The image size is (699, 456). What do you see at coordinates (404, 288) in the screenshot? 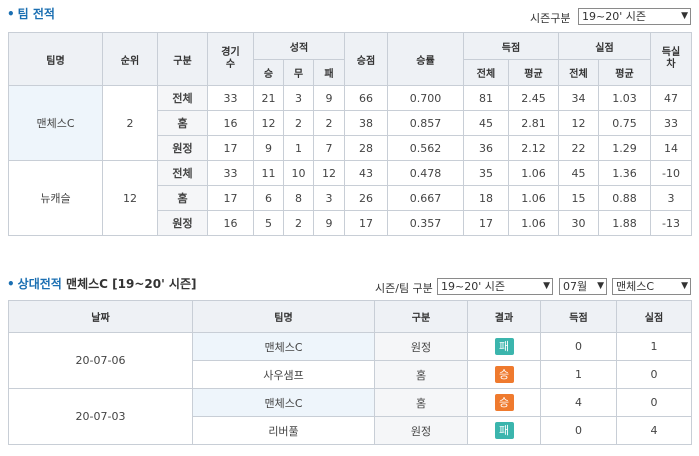
I see `filter-label: 시즌/팀 구분` at bounding box center [404, 288].